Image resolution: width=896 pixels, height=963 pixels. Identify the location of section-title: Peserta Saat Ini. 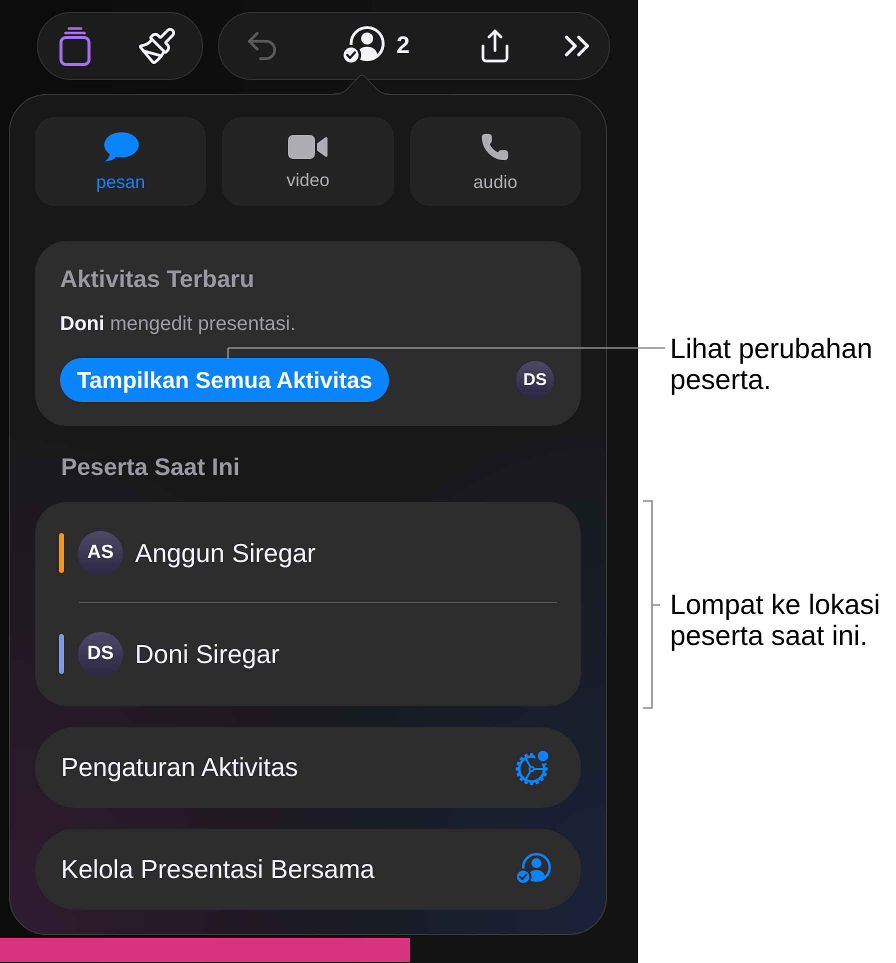
(150, 468).